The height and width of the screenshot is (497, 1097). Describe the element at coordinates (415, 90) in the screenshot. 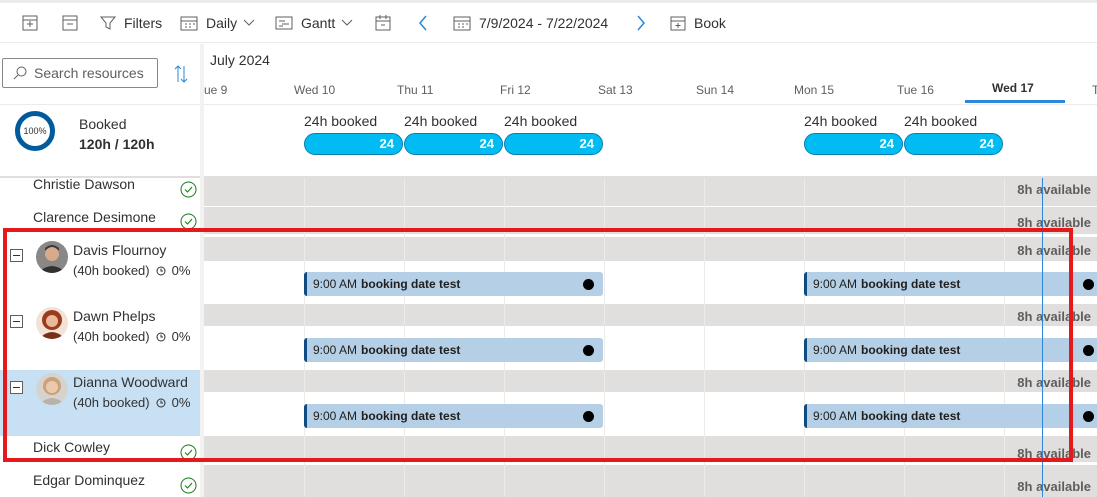

I see `day-header: Thu 11` at that location.